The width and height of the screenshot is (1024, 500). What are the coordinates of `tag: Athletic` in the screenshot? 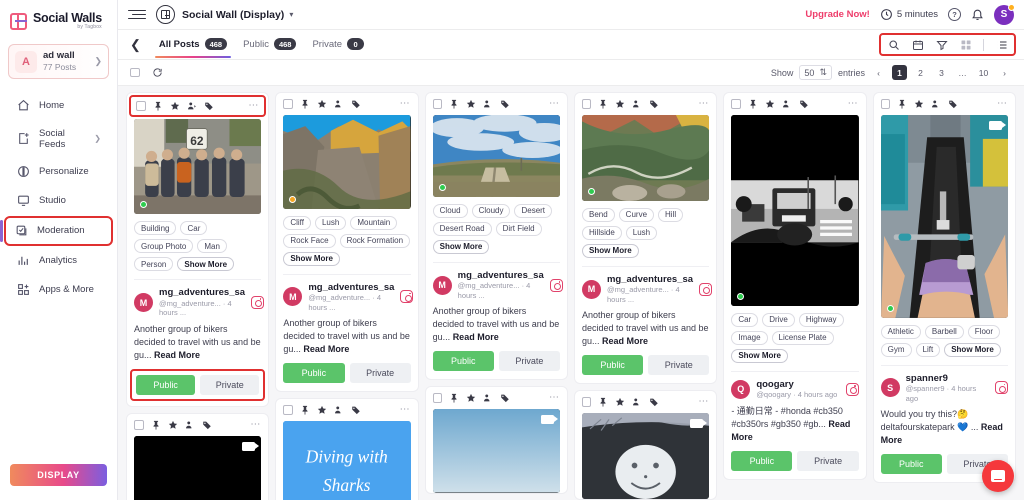 It's located at (900, 331).